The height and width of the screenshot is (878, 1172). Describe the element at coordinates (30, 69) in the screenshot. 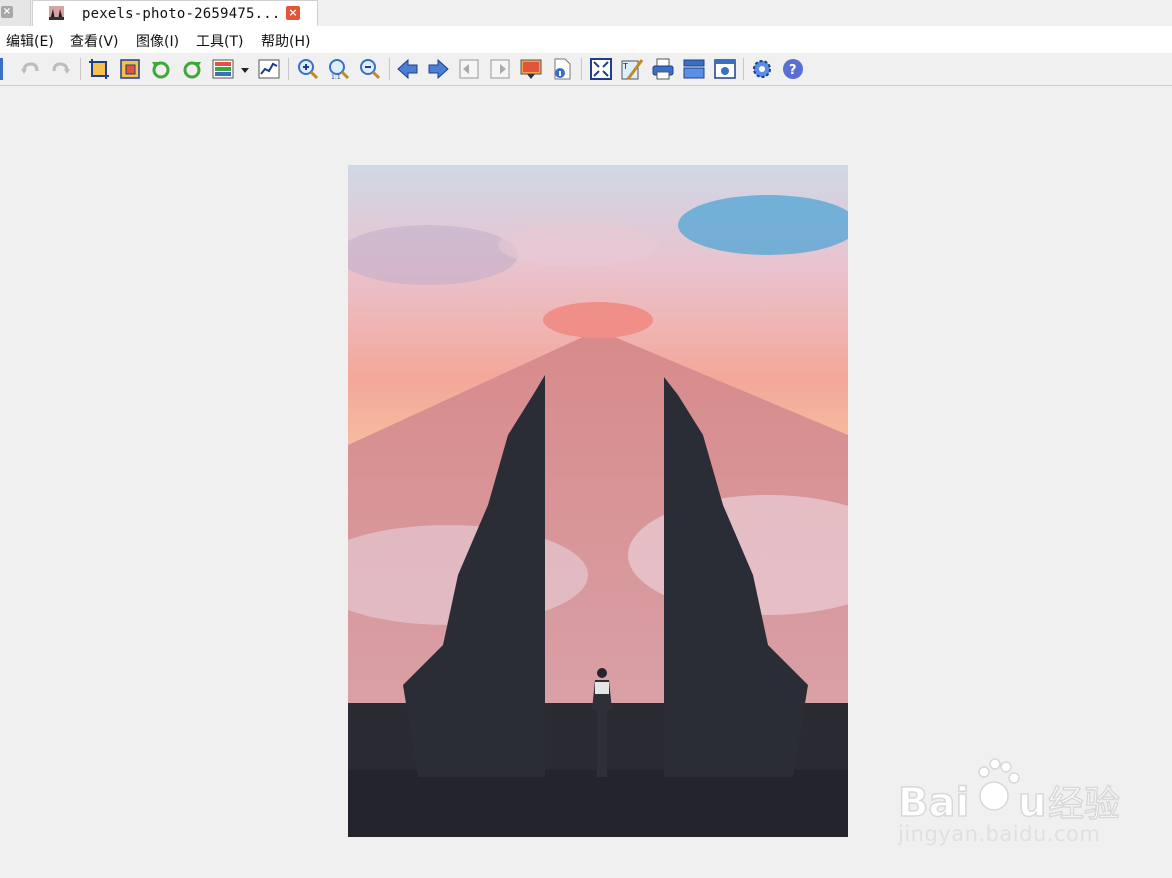

I see `undo-icon` at that location.